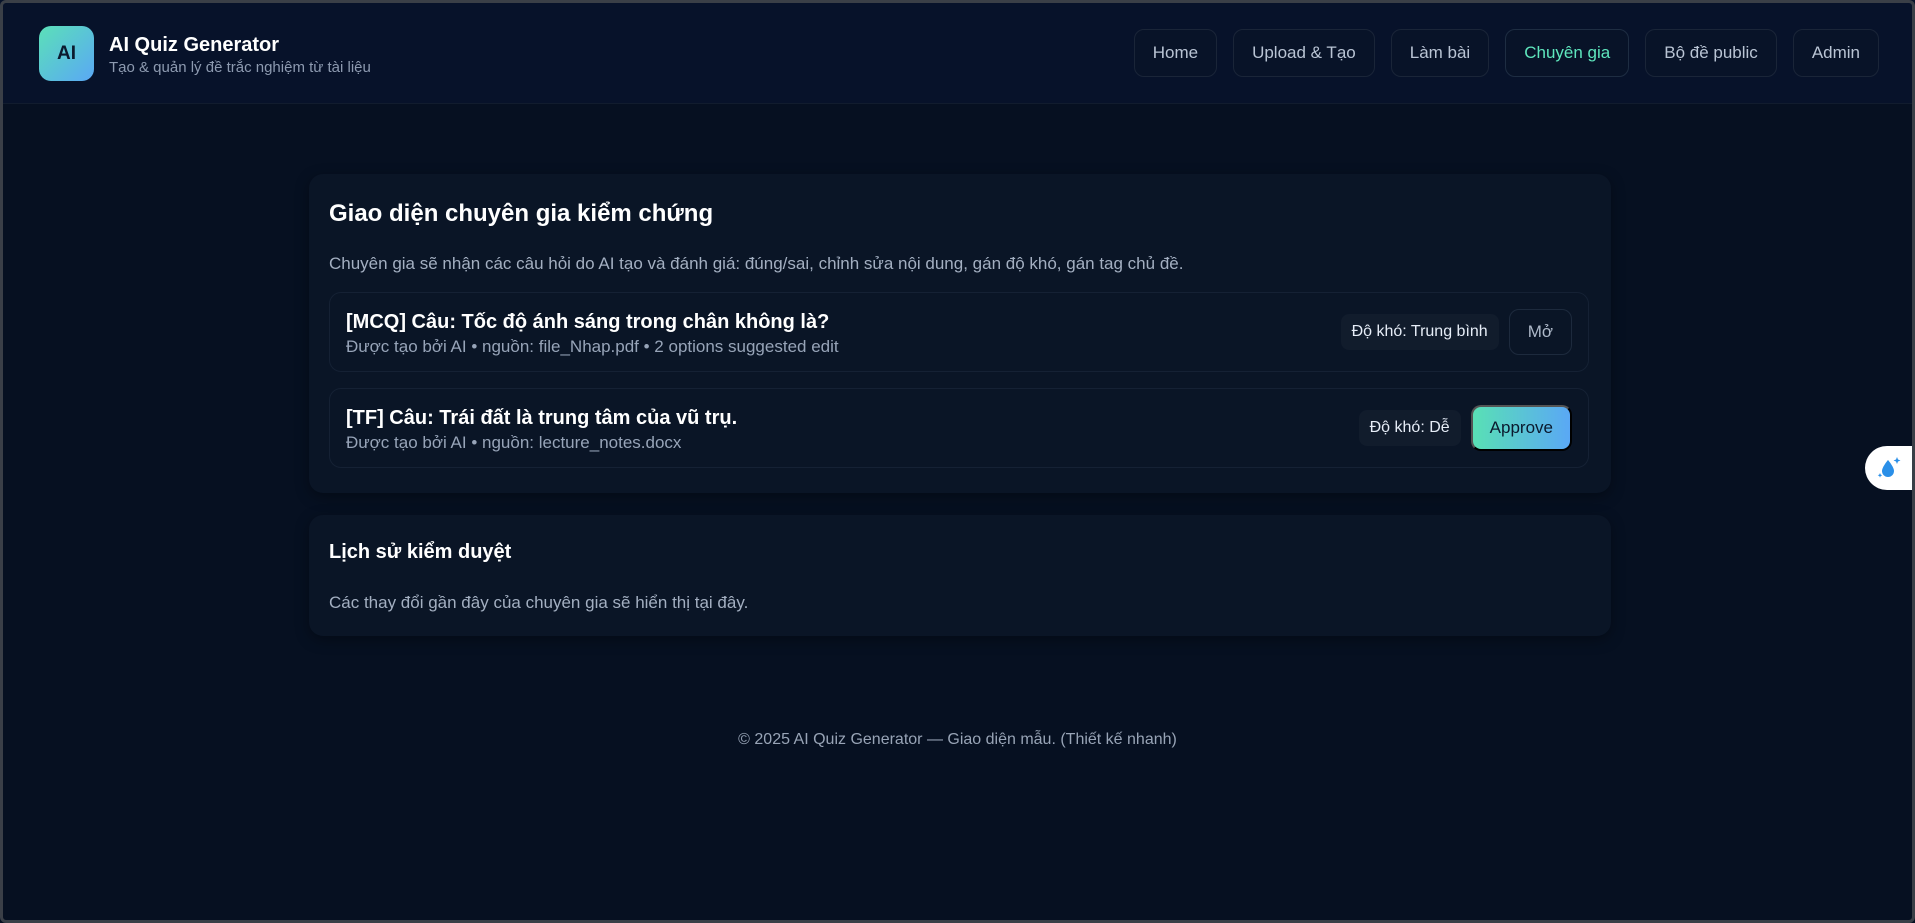  I want to click on question-actions: Độ khó: Trung bình Mở, so click(1456, 332).